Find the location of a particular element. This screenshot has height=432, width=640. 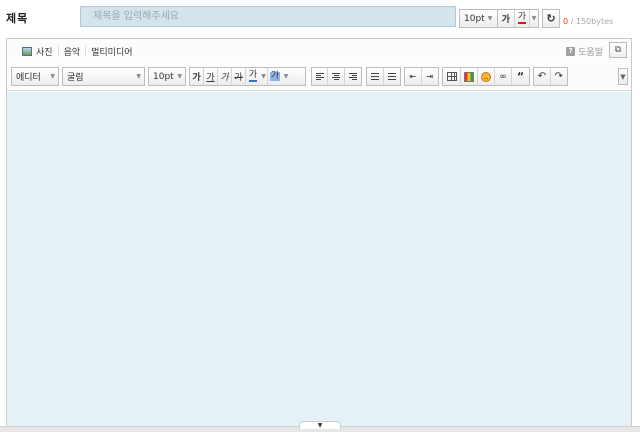

color-palette-icon is located at coordinates (469, 76).